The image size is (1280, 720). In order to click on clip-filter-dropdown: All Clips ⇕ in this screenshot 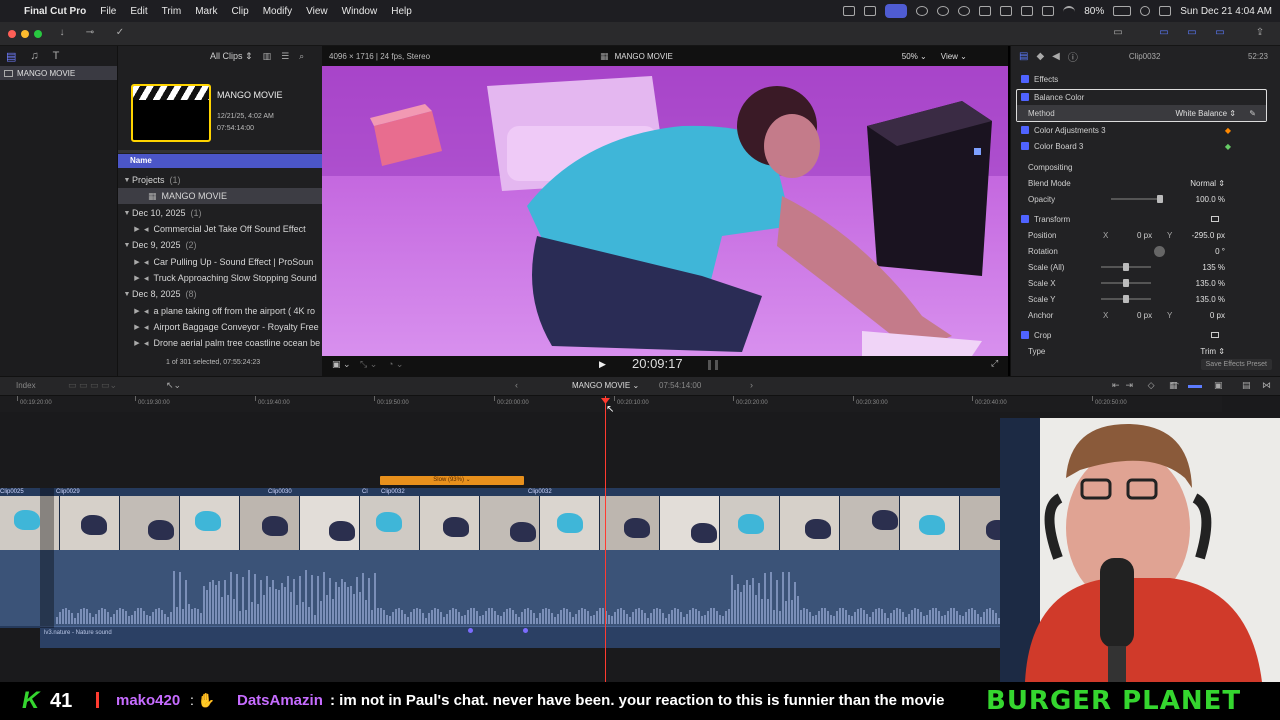, I will do `click(231, 56)`.